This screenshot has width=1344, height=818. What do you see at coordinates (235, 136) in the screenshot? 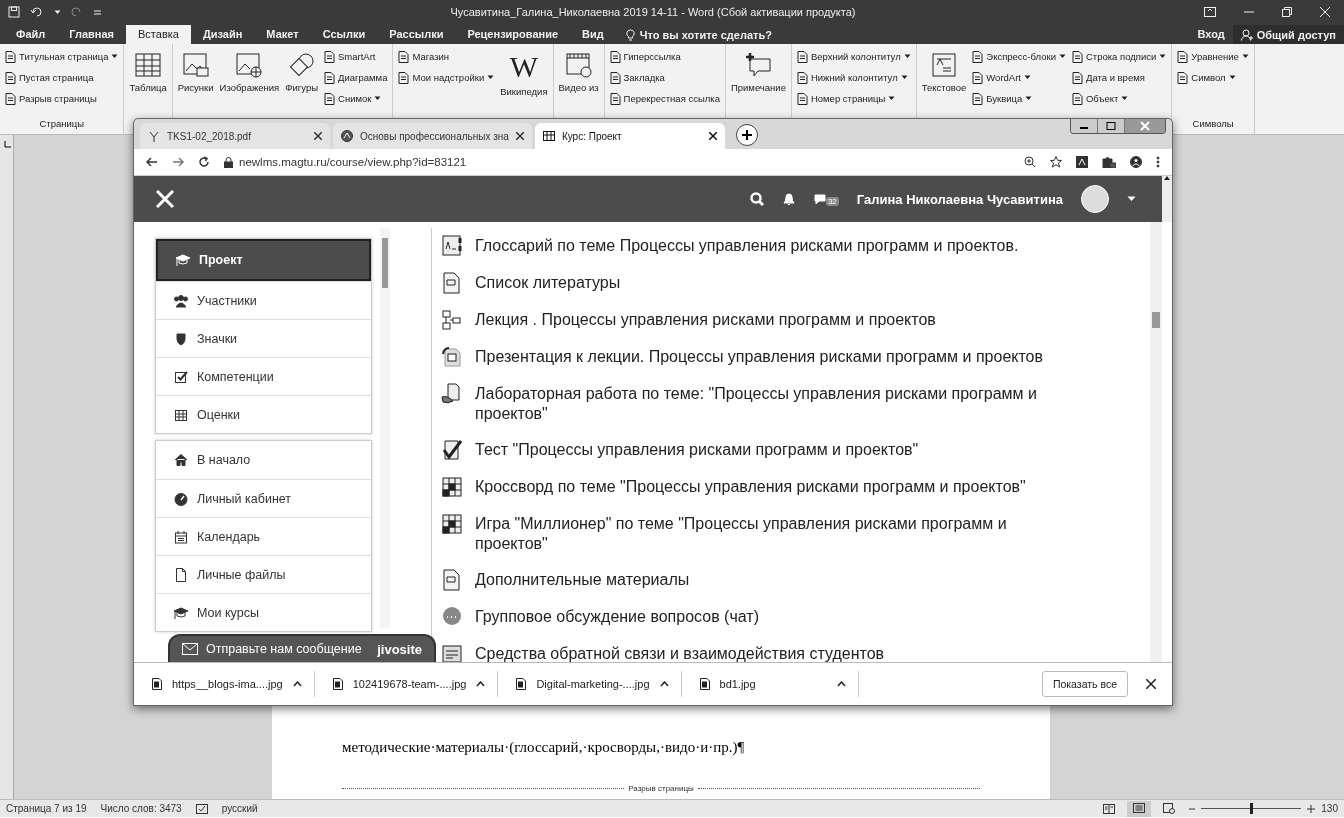
I see `browser-tab: TKS1-02_2018.pdf` at bounding box center [235, 136].